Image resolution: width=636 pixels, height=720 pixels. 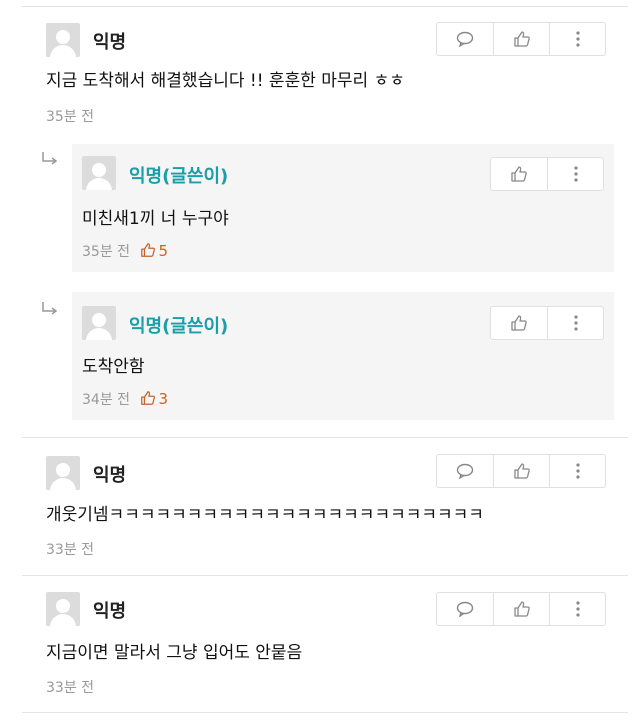 What do you see at coordinates (106, 400) in the screenshot?
I see `comment-time: 34분 전` at bounding box center [106, 400].